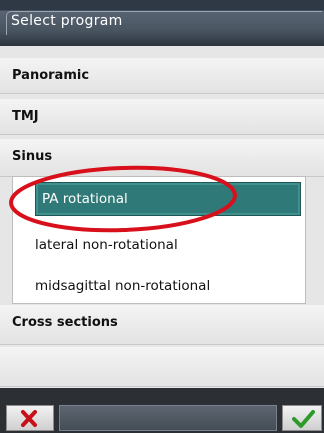 This screenshot has width=324, height=433. I want to click on title-bar: Select program, so click(162, 23).